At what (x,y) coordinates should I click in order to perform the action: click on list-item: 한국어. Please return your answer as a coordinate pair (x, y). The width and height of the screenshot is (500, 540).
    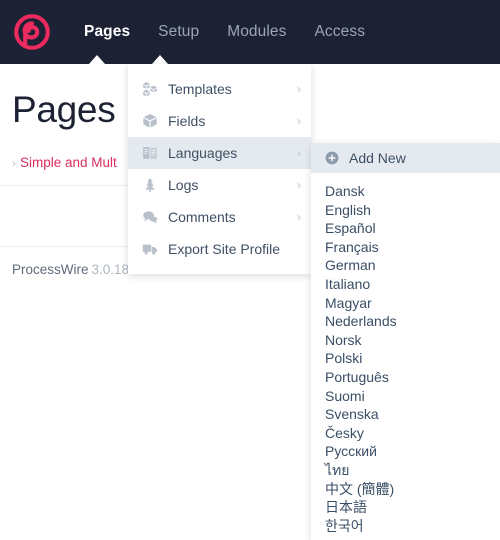
    Looking at the image, I should click on (405, 526).